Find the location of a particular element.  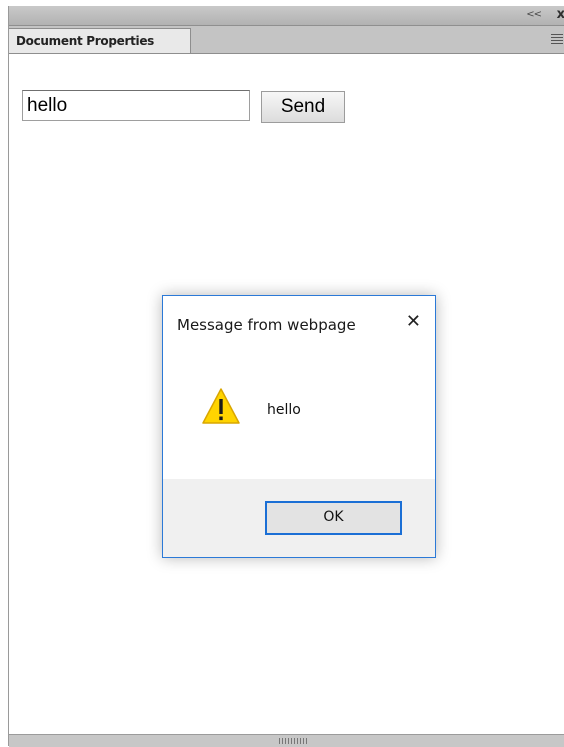

dialog-title: Message from webpage is located at coordinates (266, 325).